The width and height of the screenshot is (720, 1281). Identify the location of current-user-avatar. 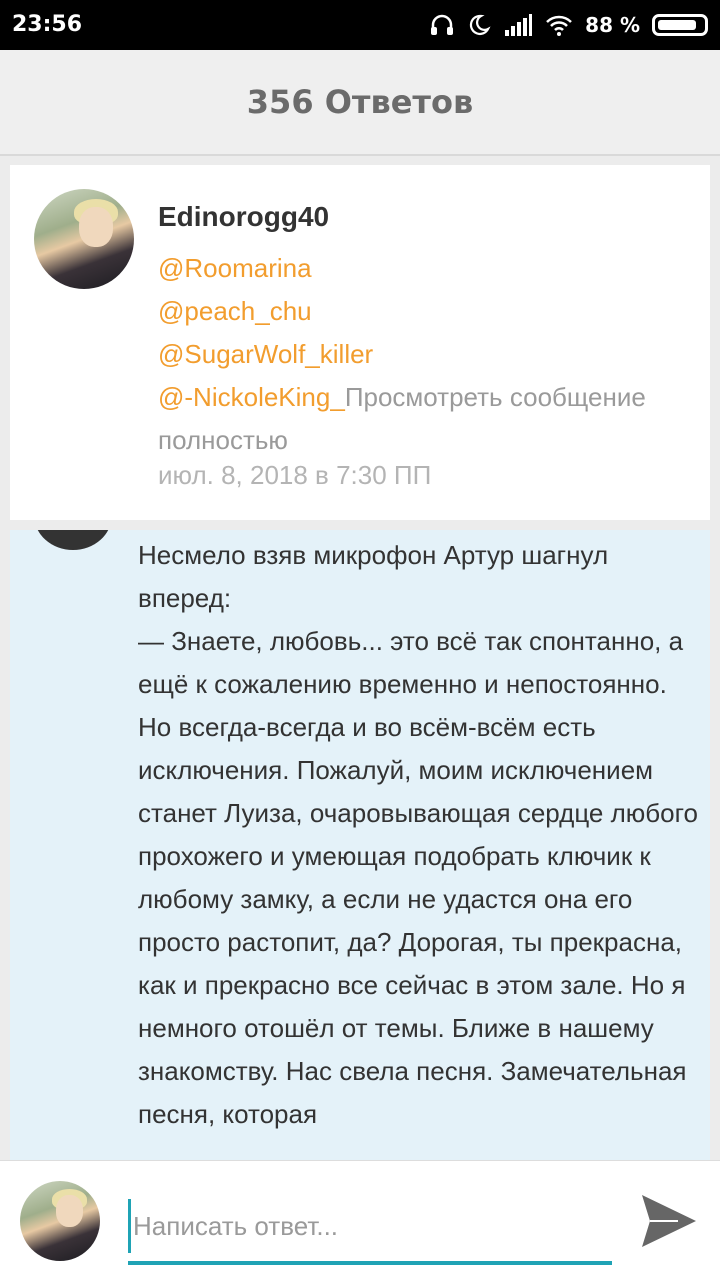
(60, 1221).